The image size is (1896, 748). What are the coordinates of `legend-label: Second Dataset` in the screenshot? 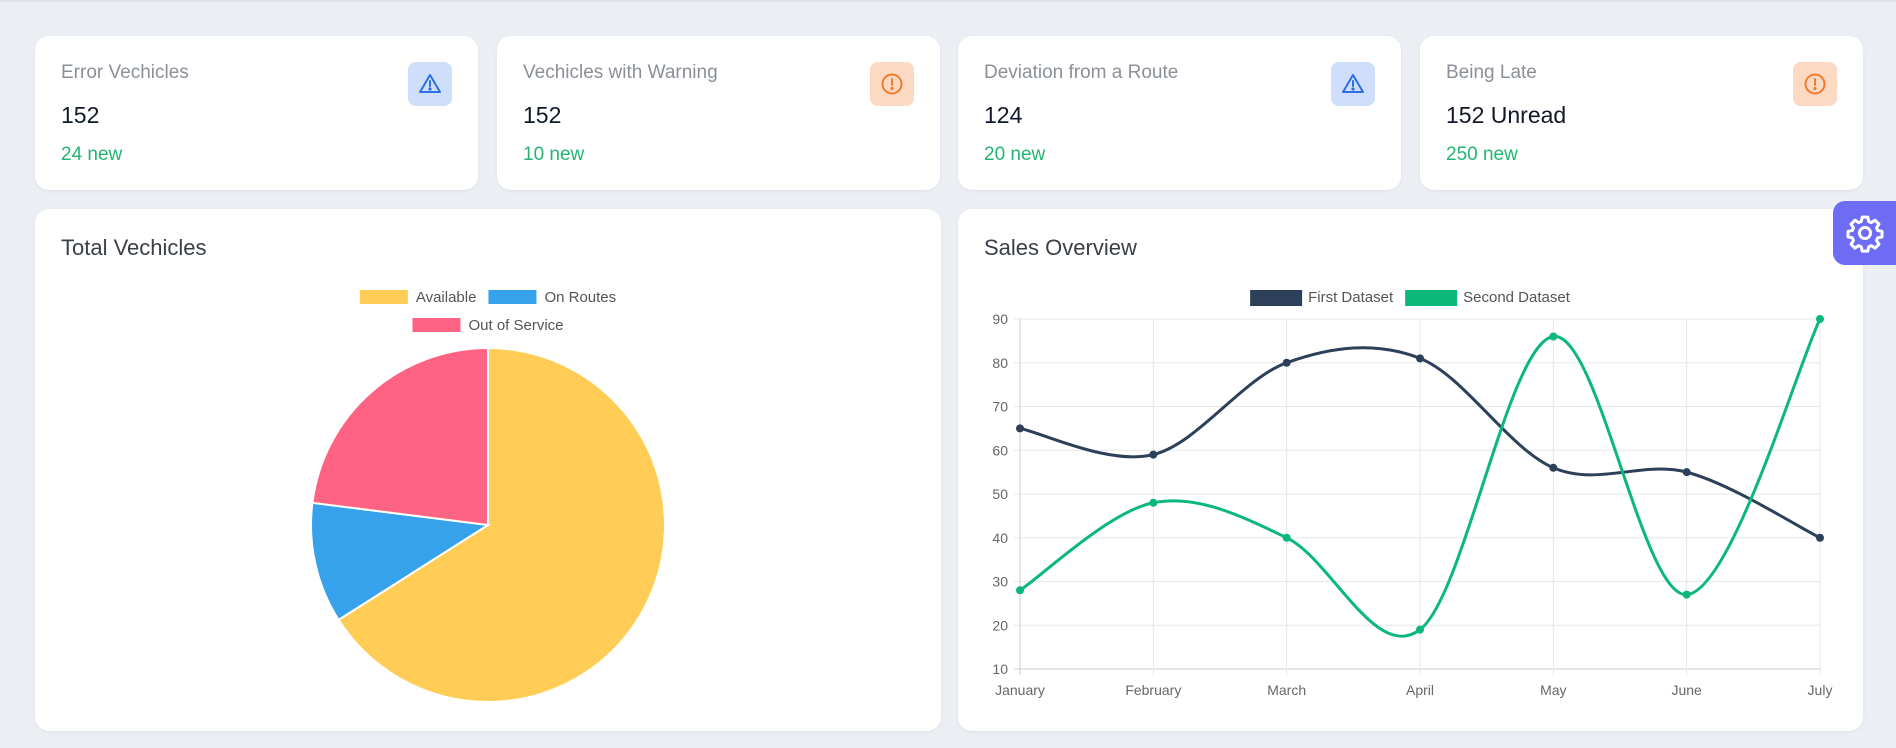 It's located at (1517, 297).